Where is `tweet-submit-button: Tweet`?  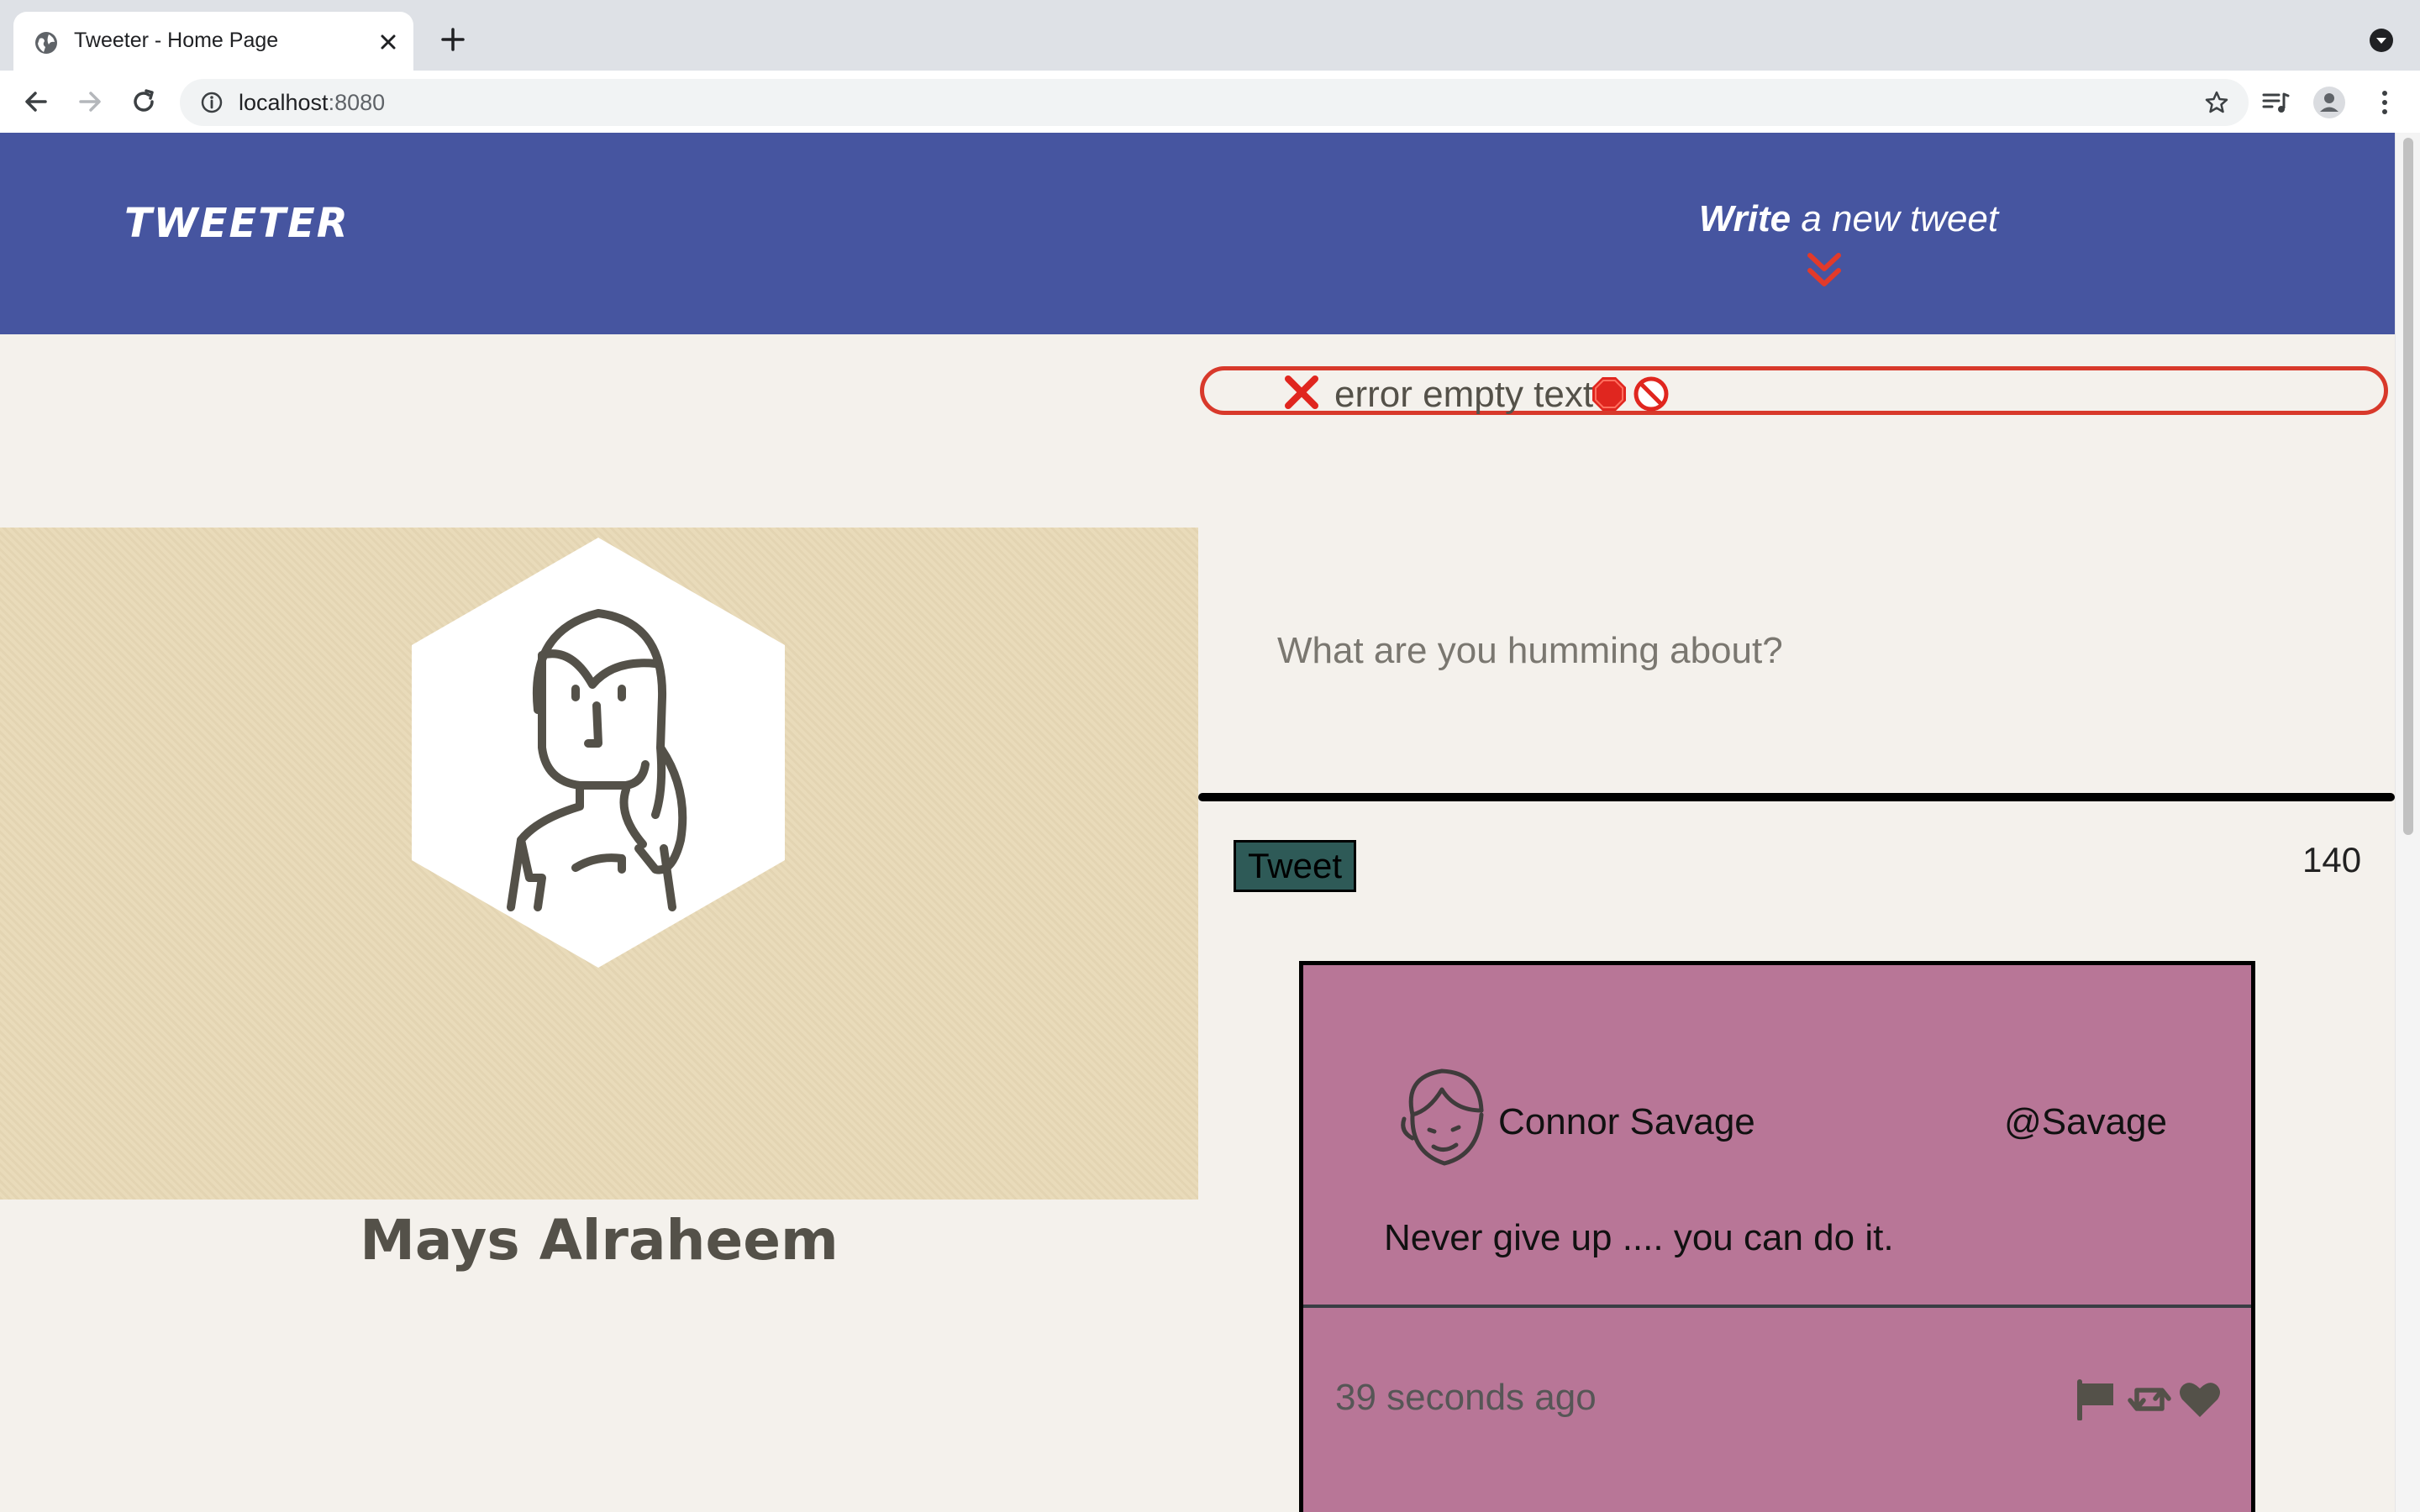 tweet-submit-button: Tweet is located at coordinates (1295, 866).